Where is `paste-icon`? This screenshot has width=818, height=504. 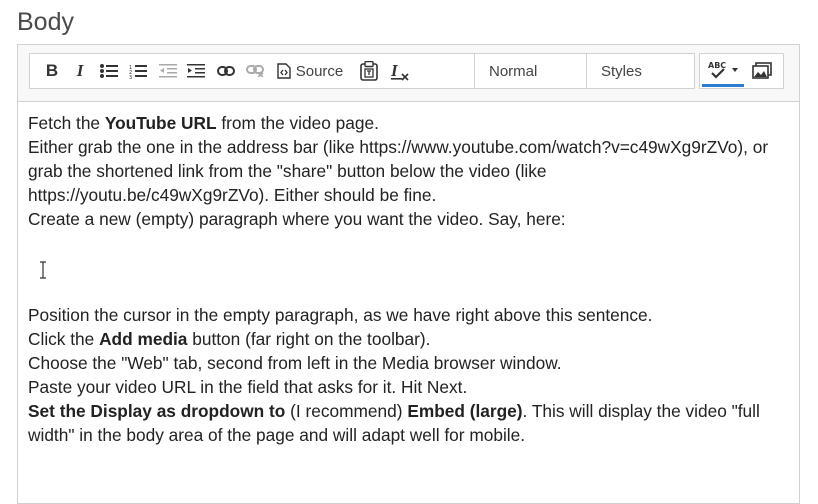
paste-icon is located at coordinates (369, 71).